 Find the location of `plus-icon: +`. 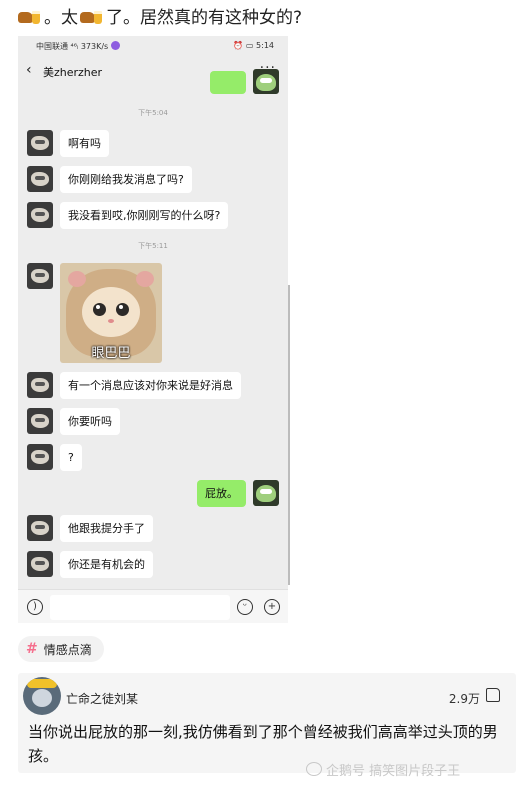

plus-icon: + is located at coordinates (272, 607).